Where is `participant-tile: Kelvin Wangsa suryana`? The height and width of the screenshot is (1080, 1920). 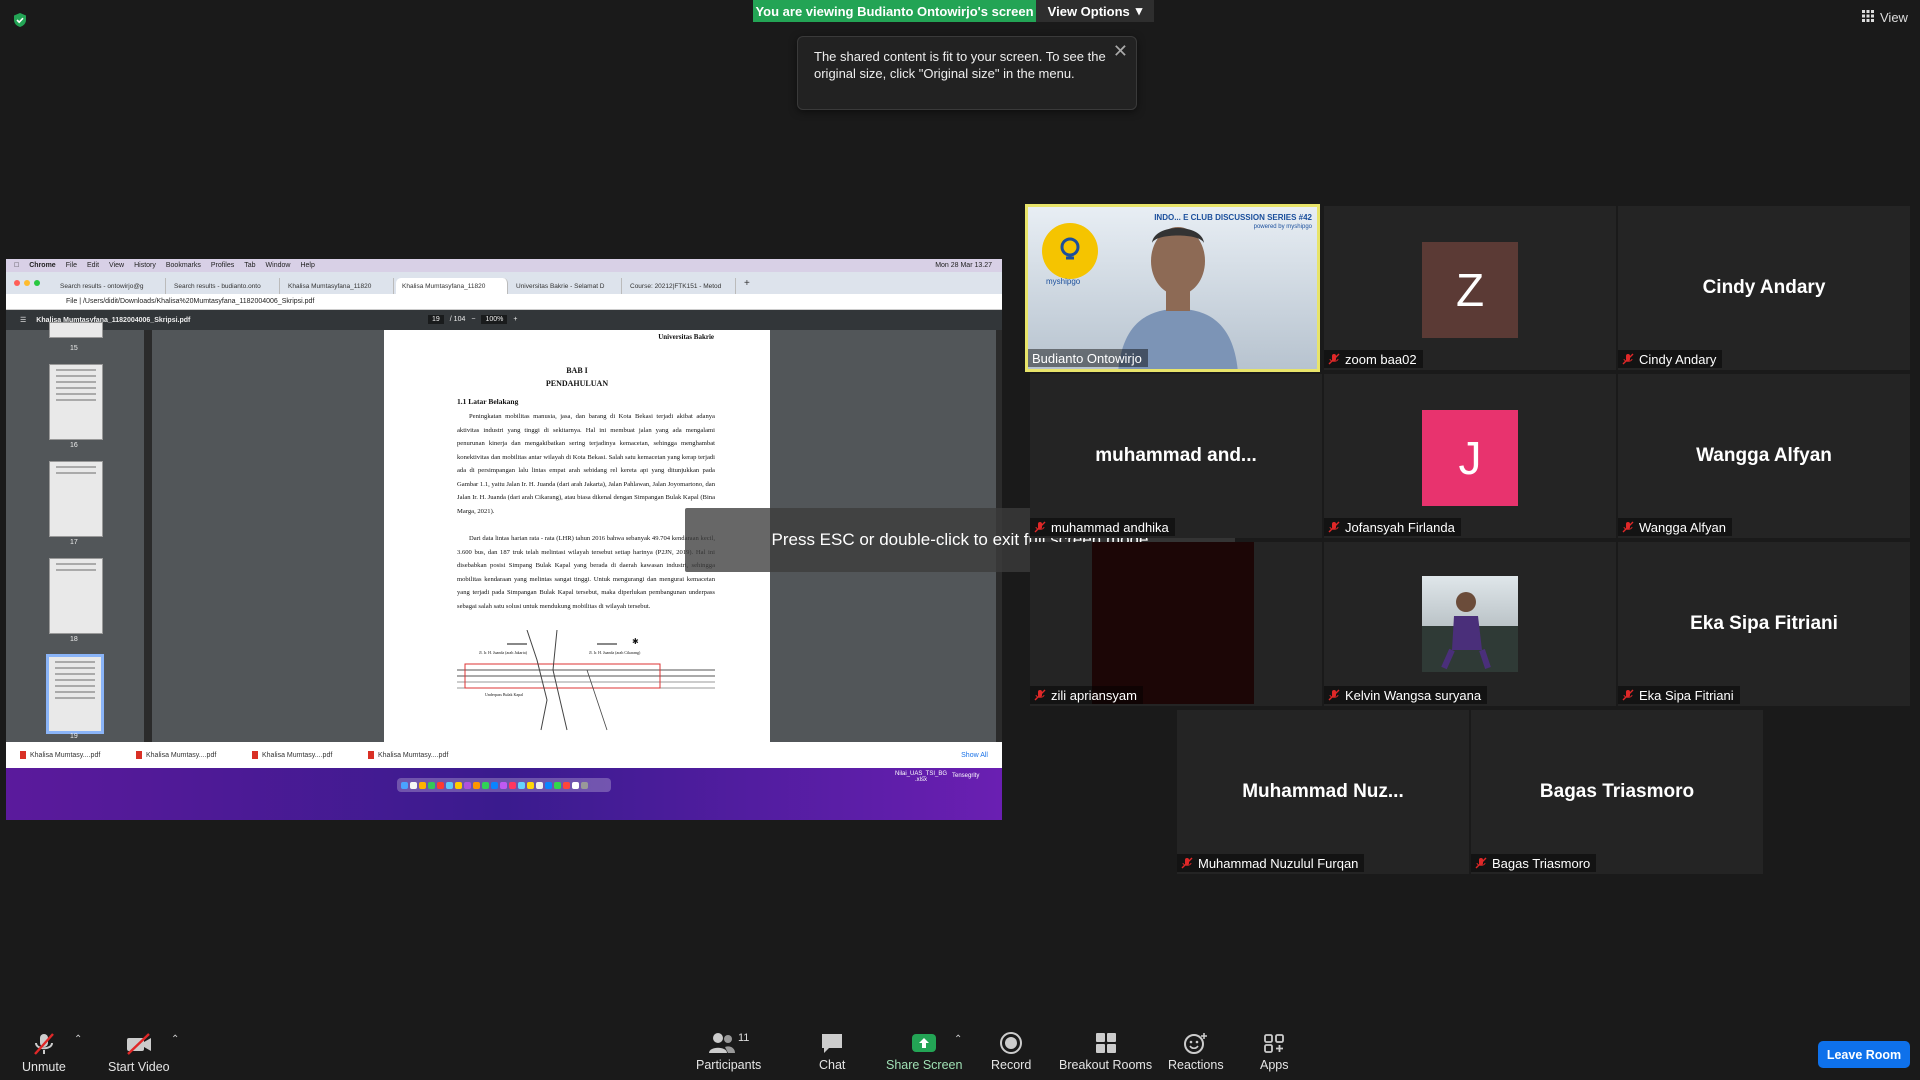
participant-tile: Kelvin Wangsa suryana is located at coordinates (1470, 624).